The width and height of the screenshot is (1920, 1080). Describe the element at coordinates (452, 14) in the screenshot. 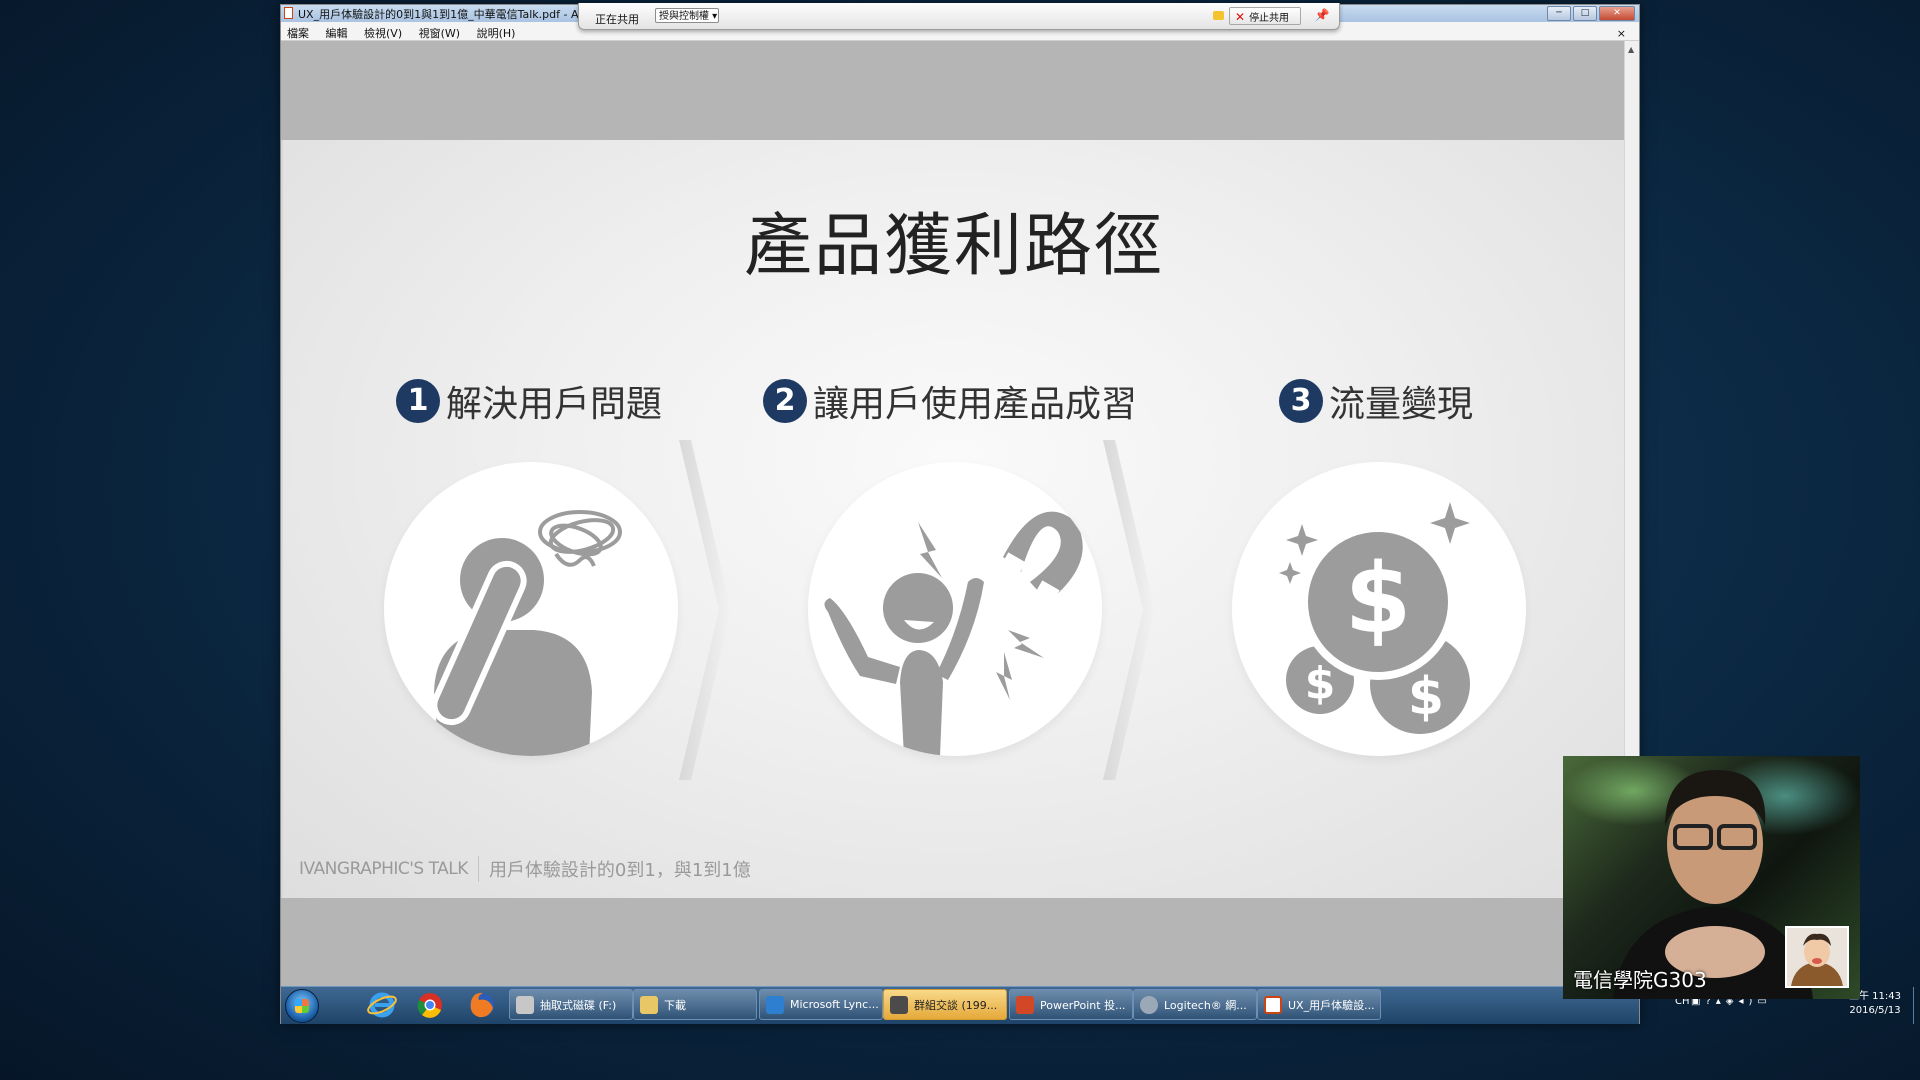

I see `window-title: UX_用戶体驗設計的0到1與1到1億_中華電信Talk.pdf - Adobe` at that location.